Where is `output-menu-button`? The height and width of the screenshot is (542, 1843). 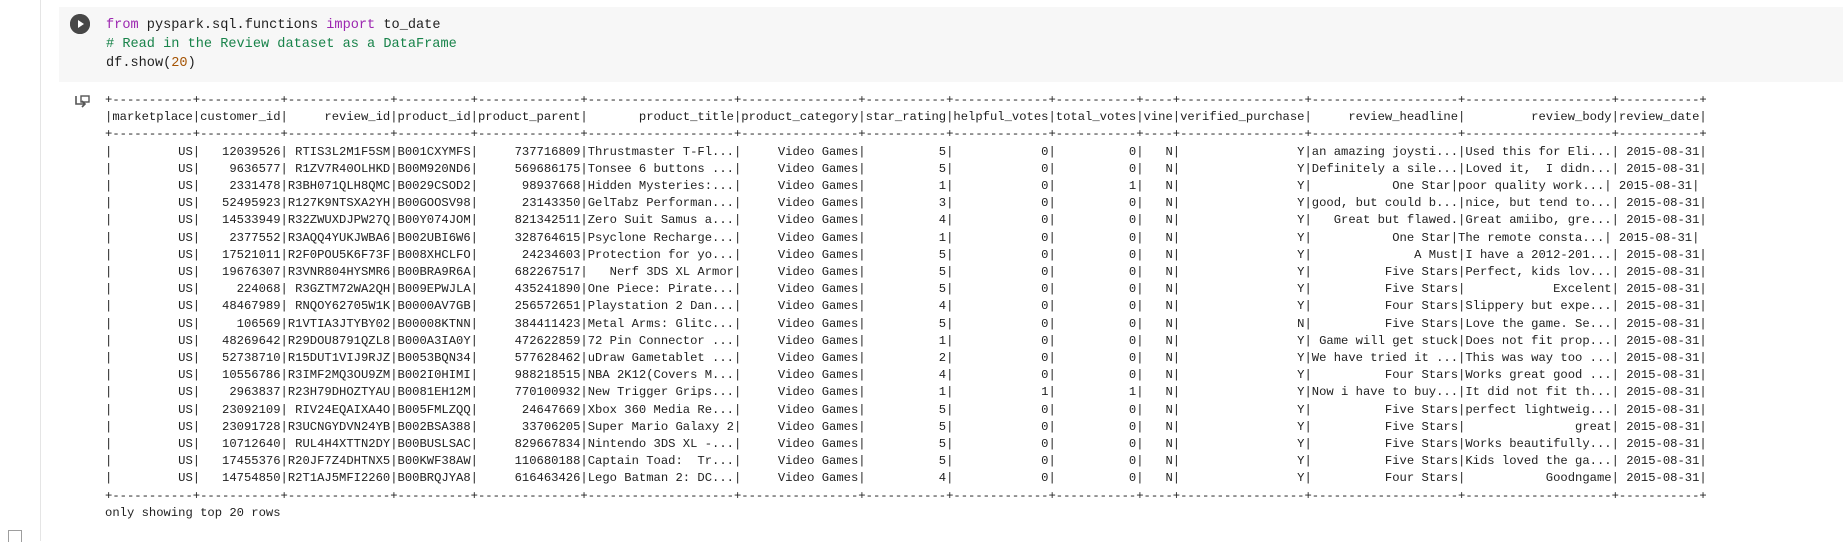
output-menu-button is located at coordinates (82, 103).